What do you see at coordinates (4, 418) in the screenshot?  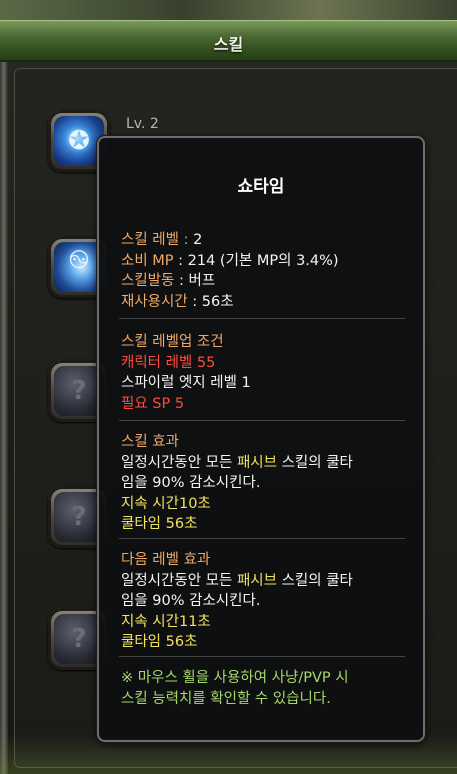 I see `window-frame` at bounding box center [4, 418].